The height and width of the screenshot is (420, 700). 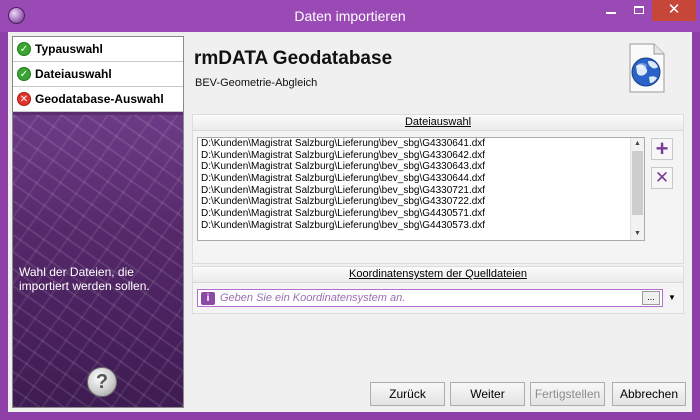 What do you see at coordinates (69, 49) in the screenshot?
I see `step-label: Typauswahl` at bounding box center [69, 49].